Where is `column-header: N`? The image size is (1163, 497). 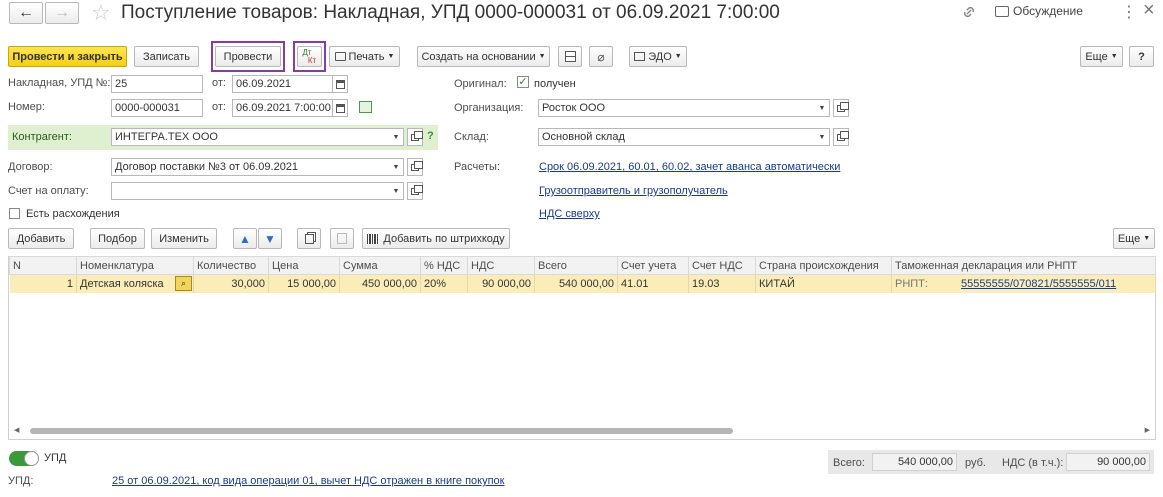 column-header: N is located at coordinates (43, 265).